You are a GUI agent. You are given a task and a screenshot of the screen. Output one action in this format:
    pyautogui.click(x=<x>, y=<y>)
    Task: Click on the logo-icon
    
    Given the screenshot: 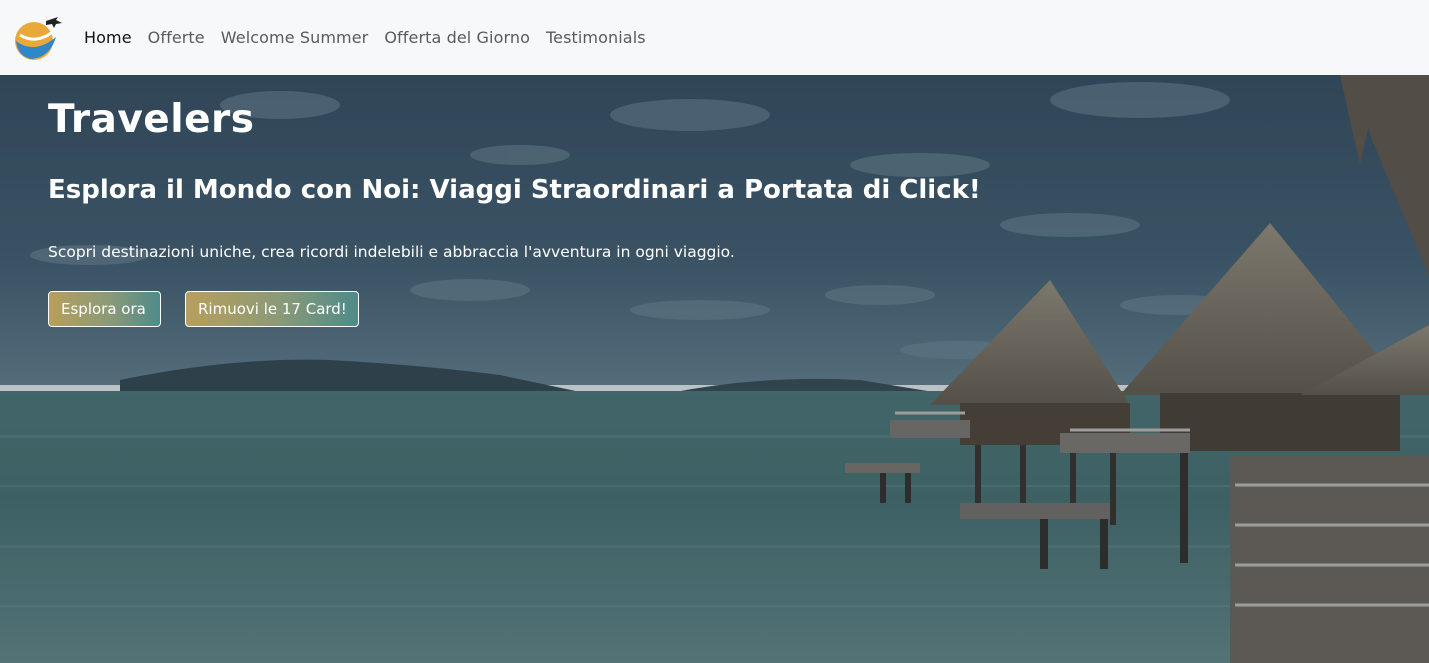 What is the action you would take?
    pyautogui.click(x=37, y=38)
    